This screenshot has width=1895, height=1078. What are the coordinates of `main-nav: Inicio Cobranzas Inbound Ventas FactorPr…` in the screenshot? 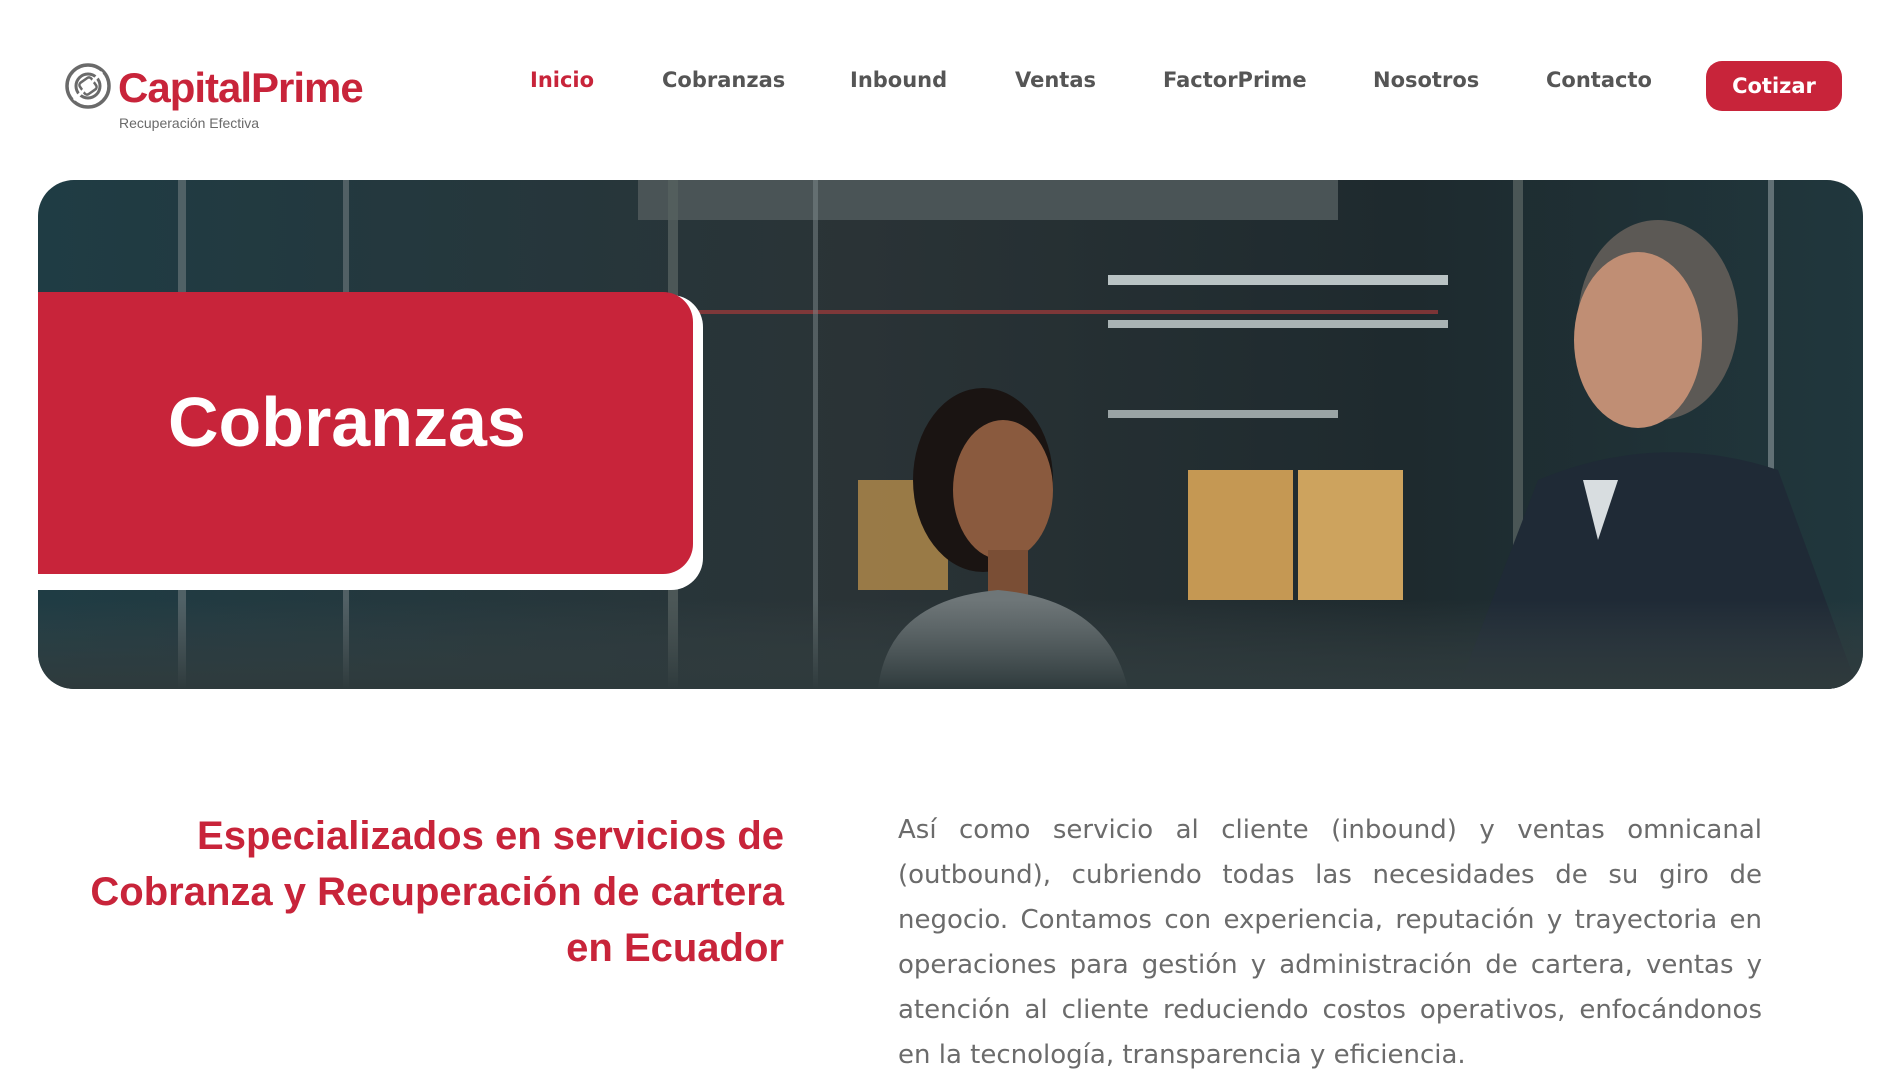 It's located at (947, 88).